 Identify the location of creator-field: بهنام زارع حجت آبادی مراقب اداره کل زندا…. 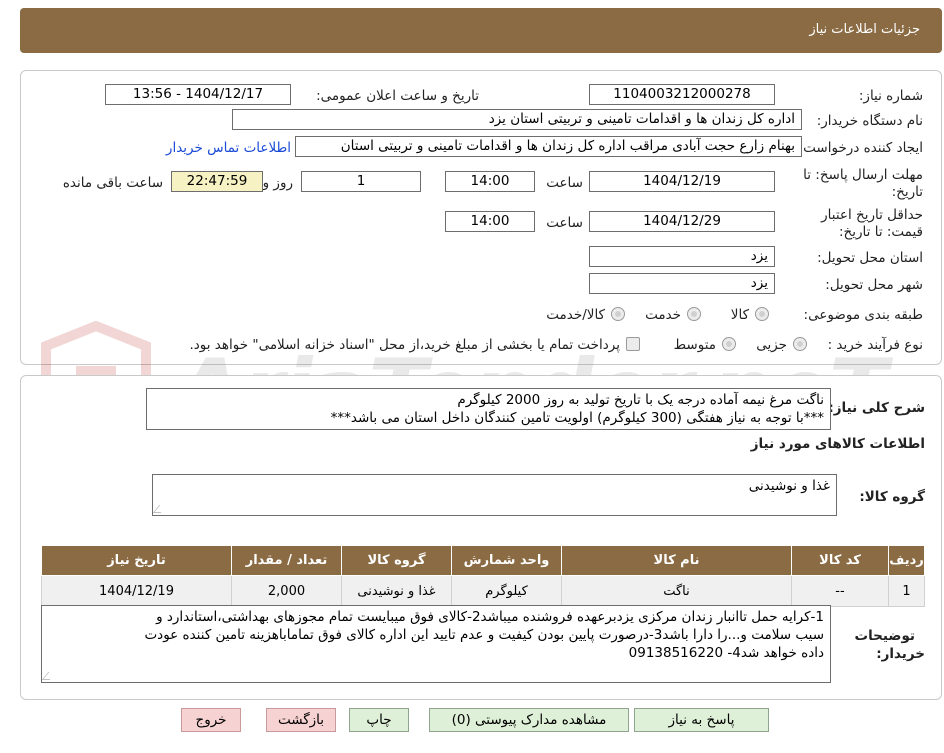
(548, 146).